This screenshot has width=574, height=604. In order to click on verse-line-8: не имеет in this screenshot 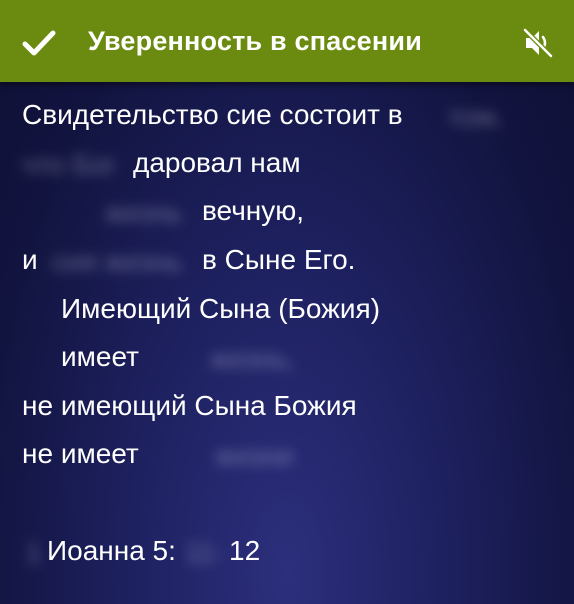, I will do `click(80, 453)`.